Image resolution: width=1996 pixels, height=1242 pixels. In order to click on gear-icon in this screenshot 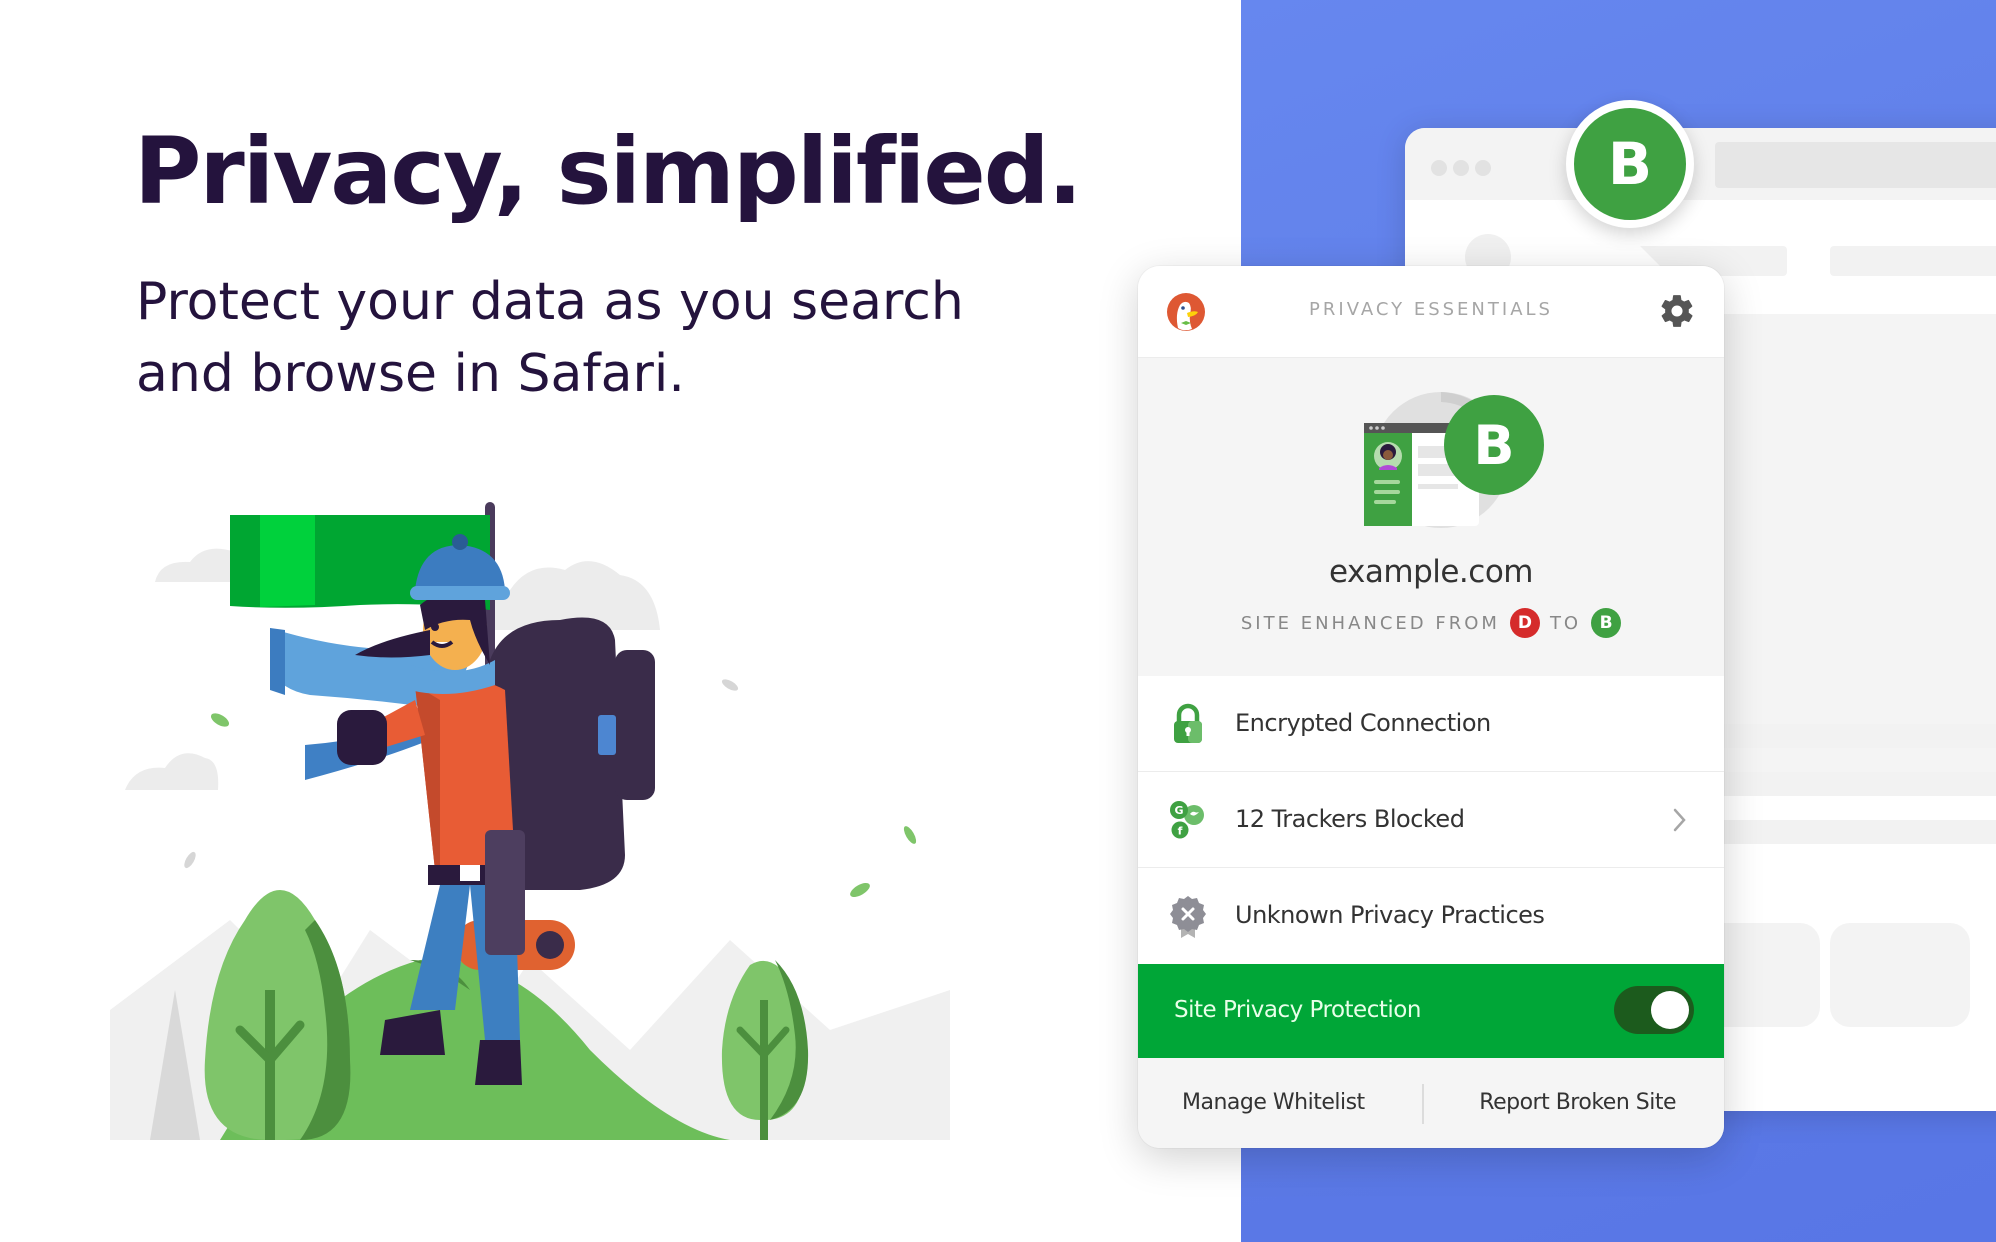, I will do `click(1677, 311)`.